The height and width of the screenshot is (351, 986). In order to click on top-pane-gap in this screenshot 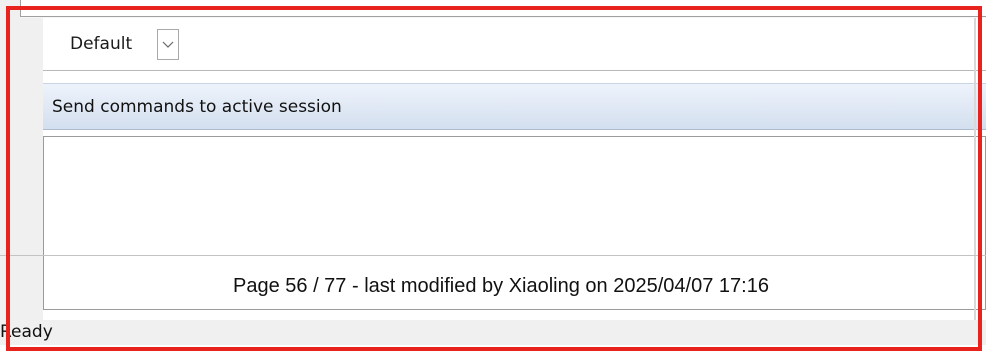, I will do `click(507, 7)`.